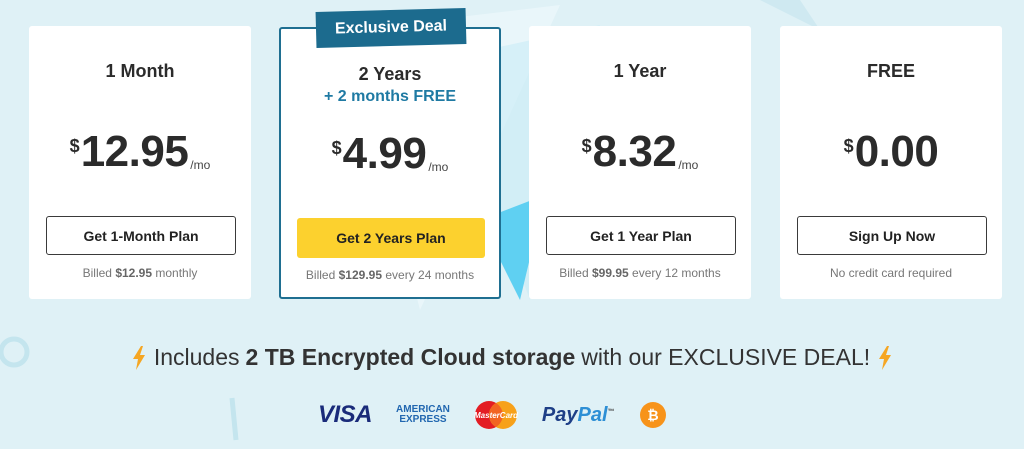  What do you see at coordinates (423, 419) in the screenshot?
I see `amex-bottom-text: EXPRESS` at bounding box center [423, 419].